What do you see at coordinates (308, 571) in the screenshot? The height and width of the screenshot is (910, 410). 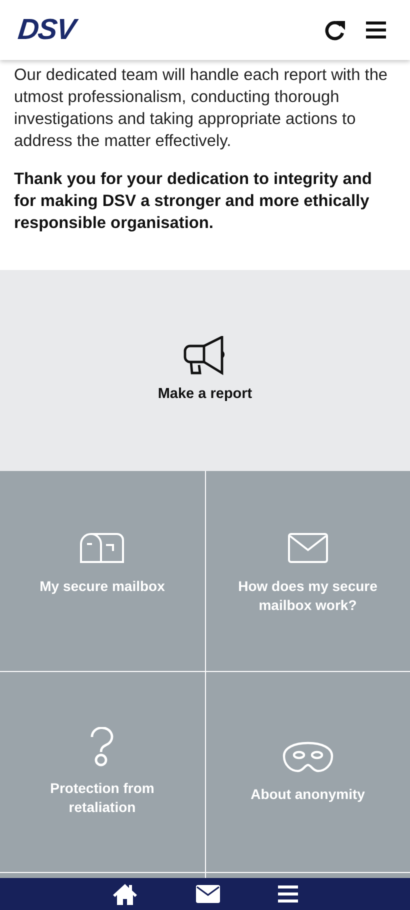 I see `menu-tile: How does my secure mailbox work?` at bounding box center [308, 571].